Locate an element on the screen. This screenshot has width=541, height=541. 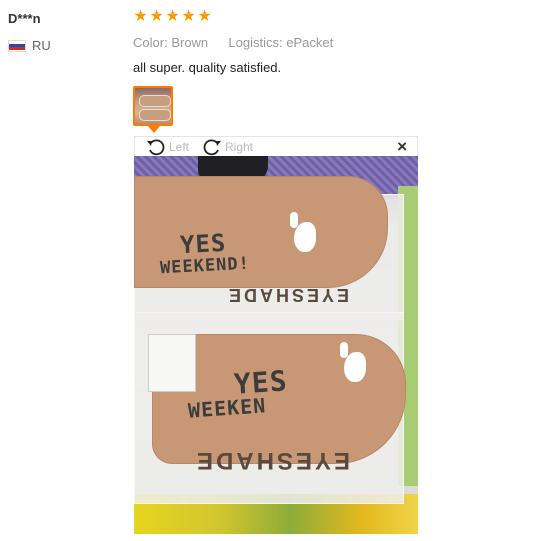
review-photo-thumbnail is located at coordinates (153, 106).